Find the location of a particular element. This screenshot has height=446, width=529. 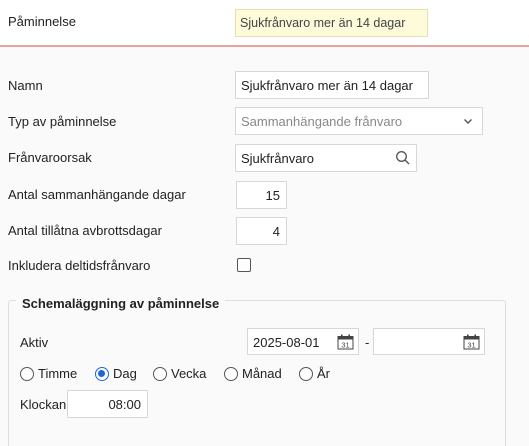

end-date-input: 31 is located at coordinates (429, 341).